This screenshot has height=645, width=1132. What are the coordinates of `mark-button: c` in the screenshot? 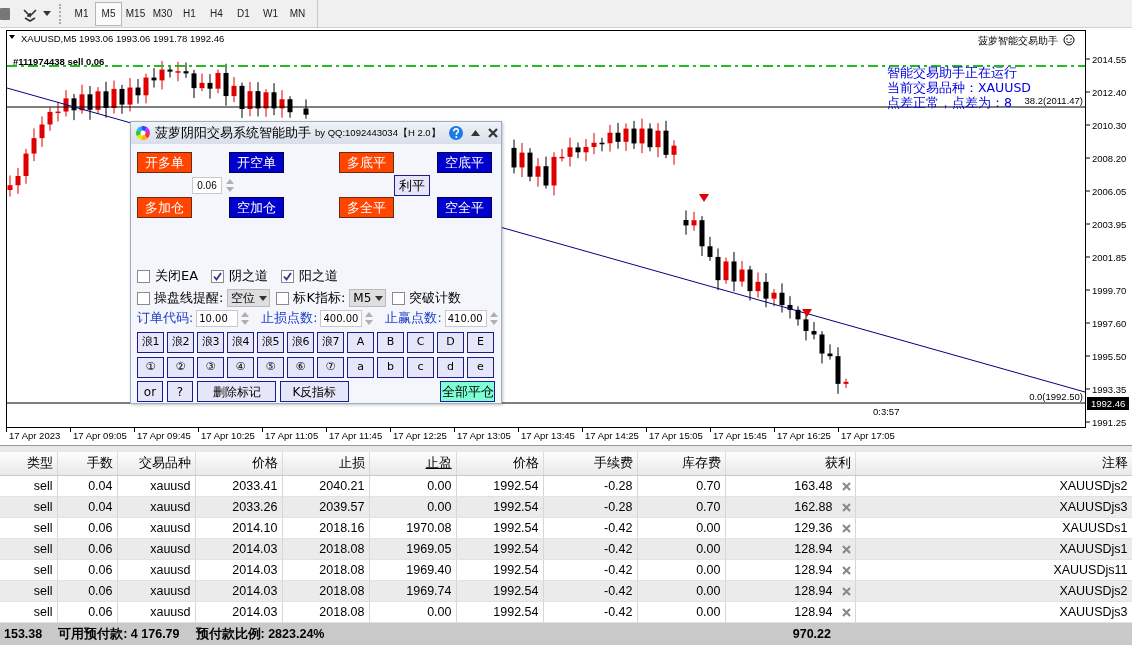 It's located at (420, 367).